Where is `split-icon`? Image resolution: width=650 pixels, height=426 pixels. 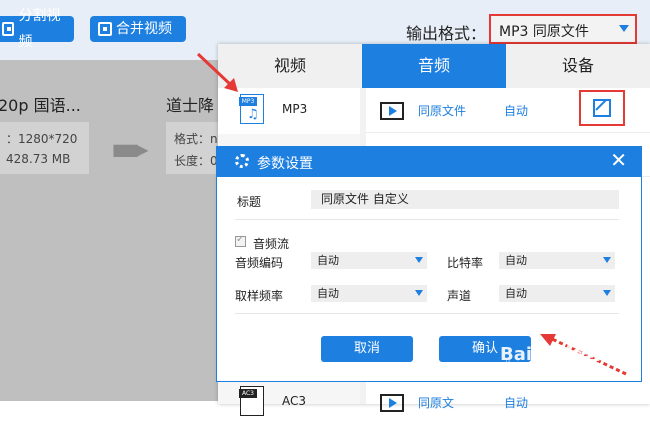 split-icon is located at coordinates (8, 29).